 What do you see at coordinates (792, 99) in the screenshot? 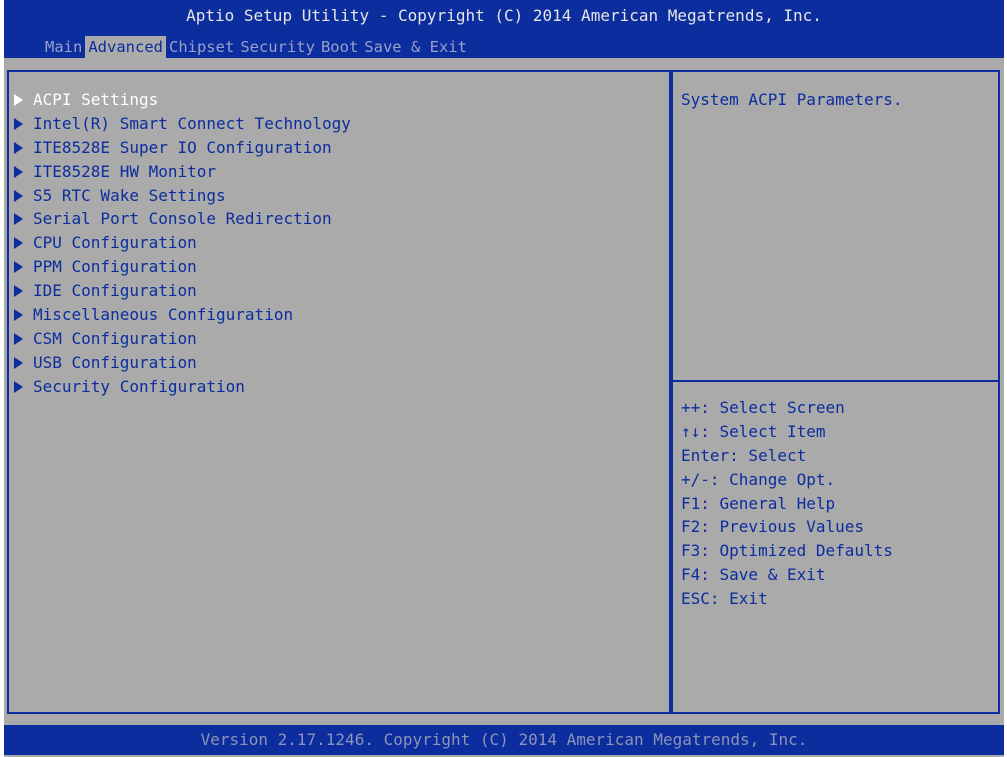
I see `item-help-text: System ACPI Parameters.` at bounding box center [792, 99].